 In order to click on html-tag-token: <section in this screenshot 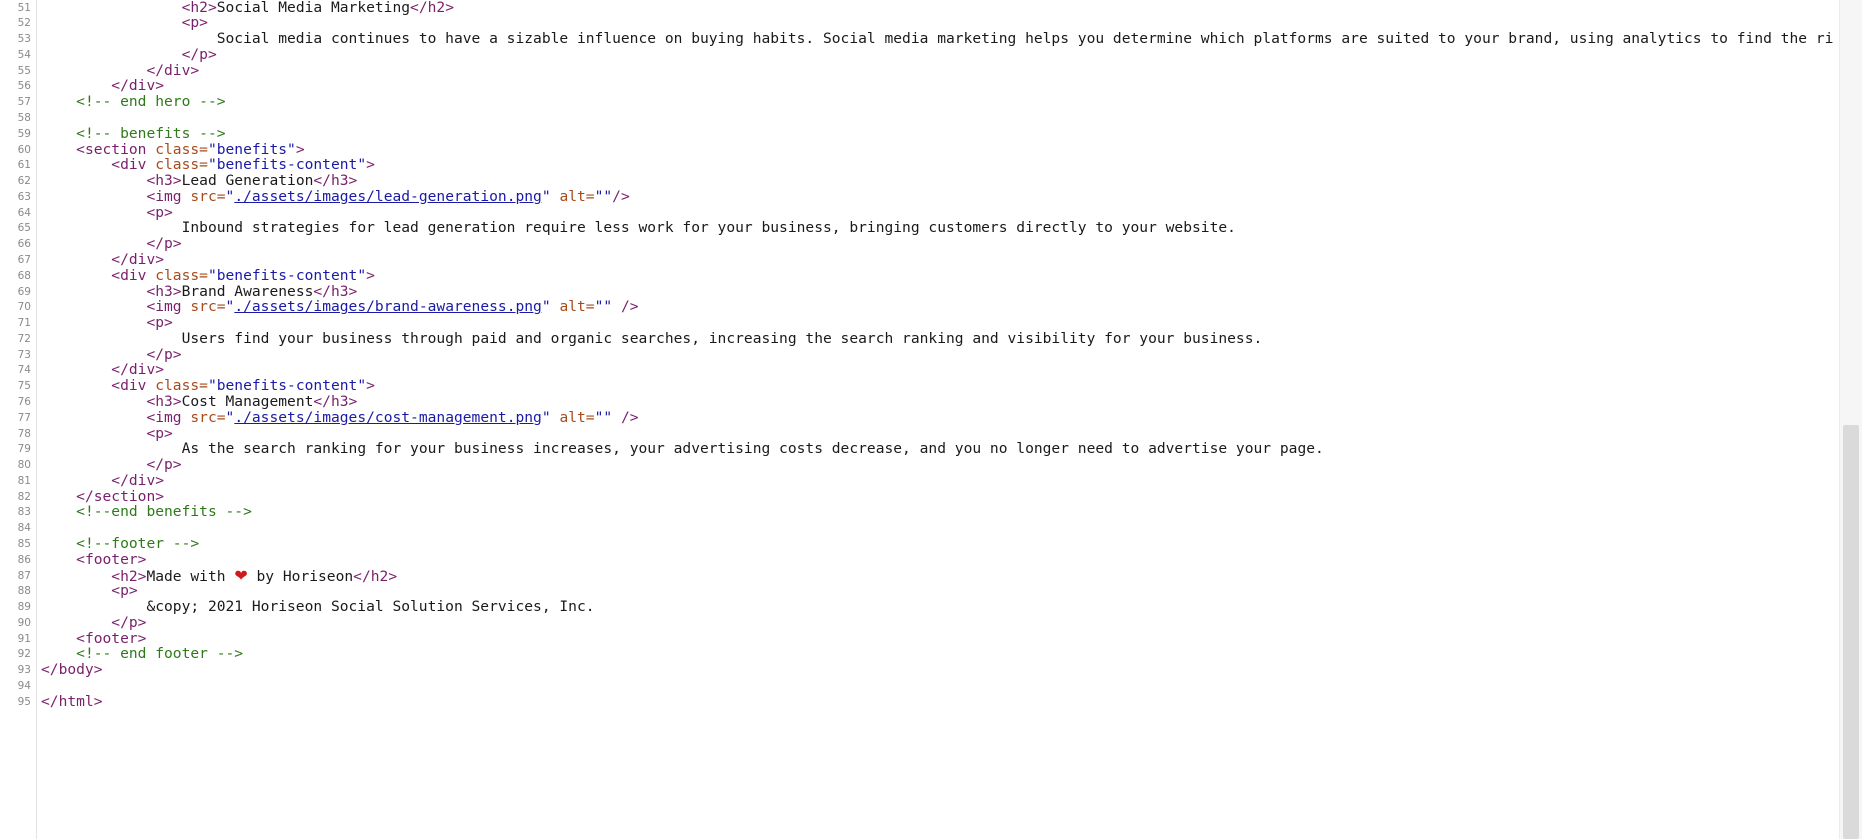, I will do `click(116, 149)`.